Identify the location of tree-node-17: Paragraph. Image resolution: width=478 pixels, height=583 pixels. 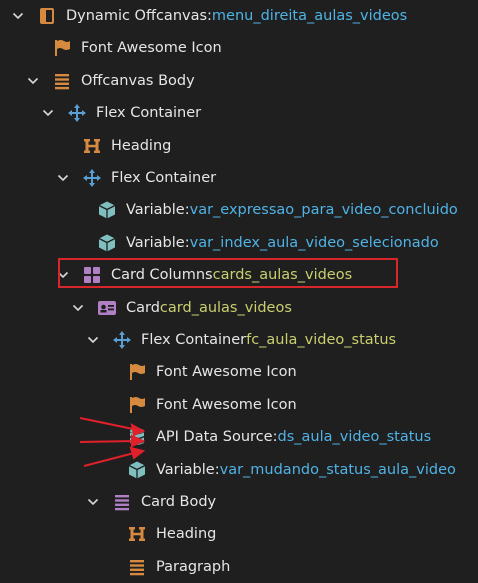
(239, 567).